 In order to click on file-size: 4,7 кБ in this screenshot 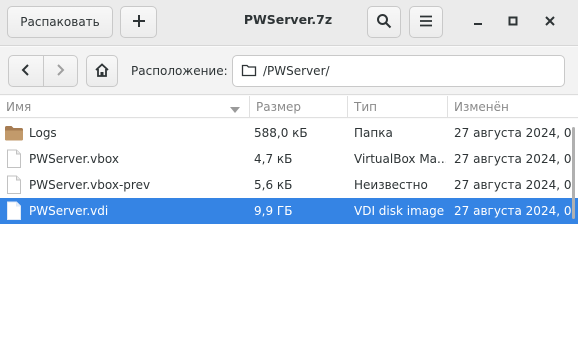, I will do `click(273, 159)`.